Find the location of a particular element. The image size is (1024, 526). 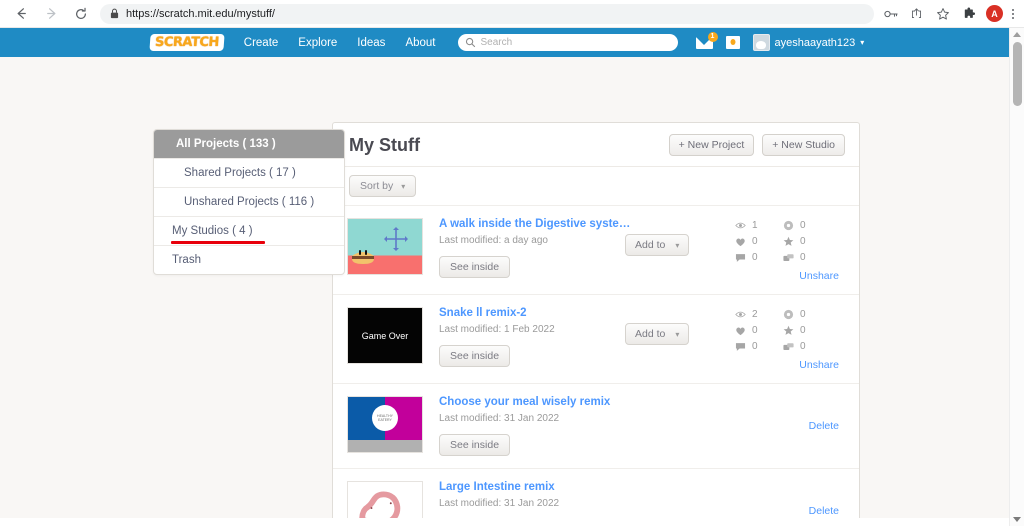

sidebar-item-trash: Trash is located at coordinates (249, 260).